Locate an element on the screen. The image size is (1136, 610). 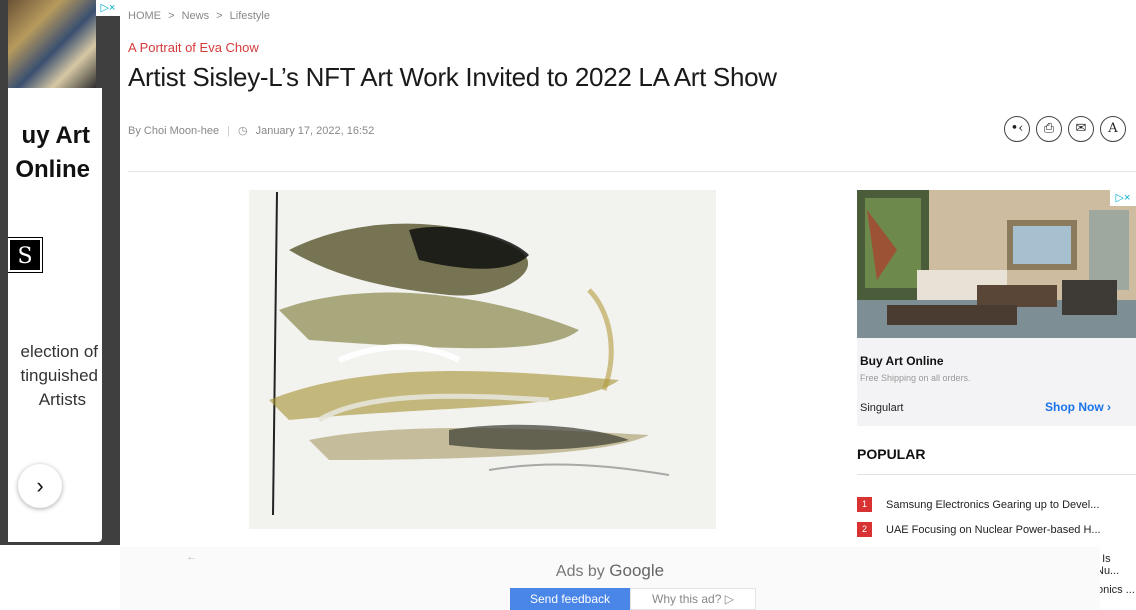
header-divider is located at coordinates (632, 171).